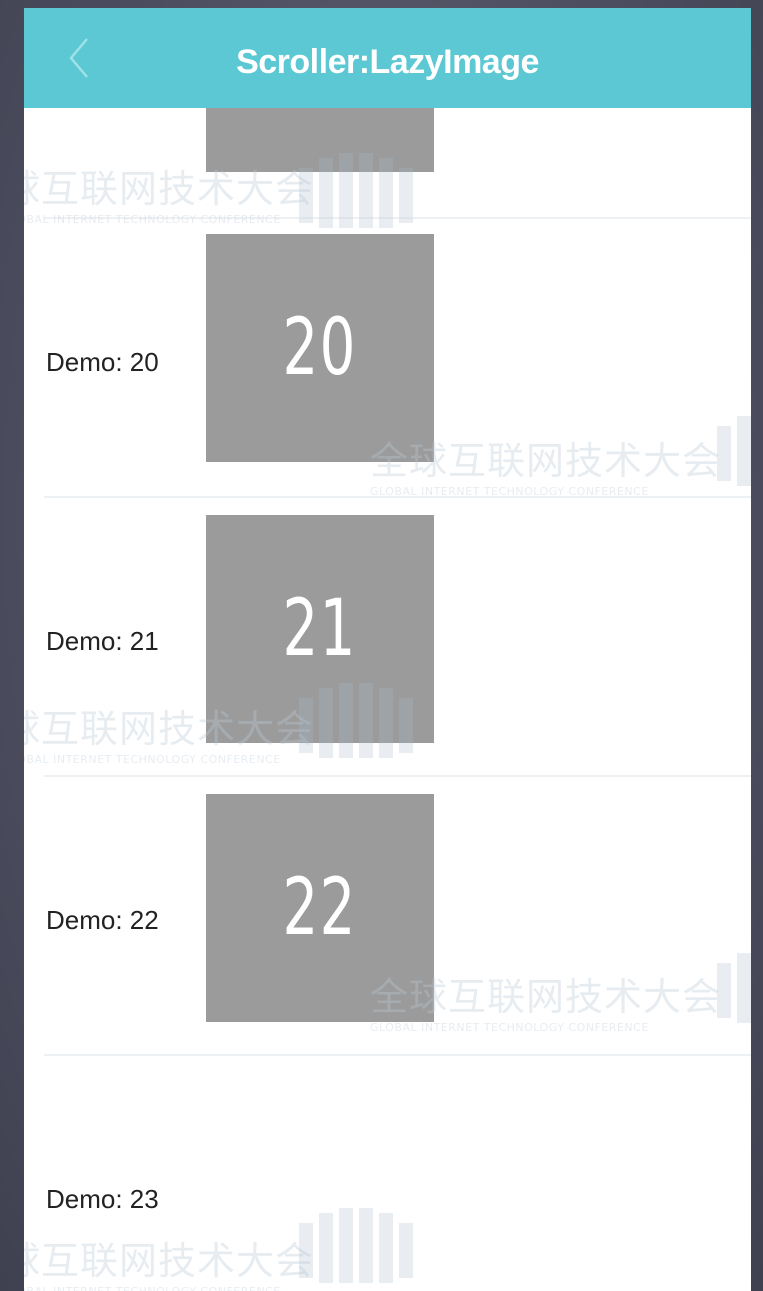  Describe the element at coordinates (102, 641) in the screenshot. I see `row-label: Demo: 21` at that location.